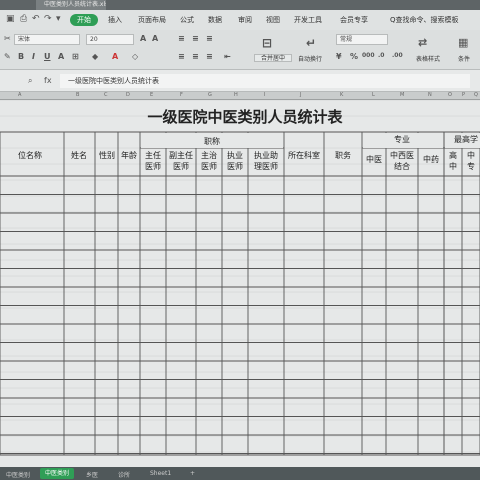  I want to click on name-box, so click(11, 80).